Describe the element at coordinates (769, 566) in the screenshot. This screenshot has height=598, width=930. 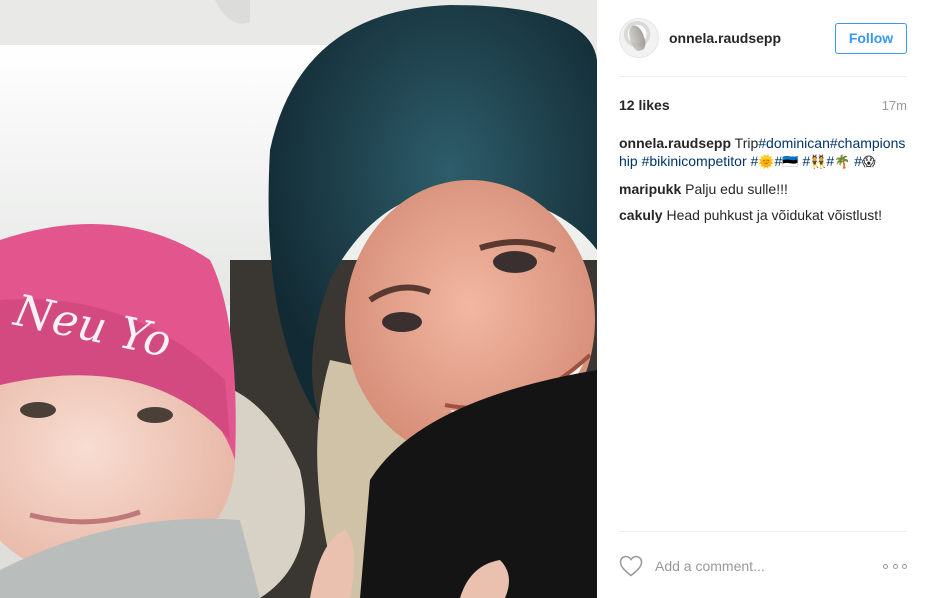
I see `comment-input` at that location.